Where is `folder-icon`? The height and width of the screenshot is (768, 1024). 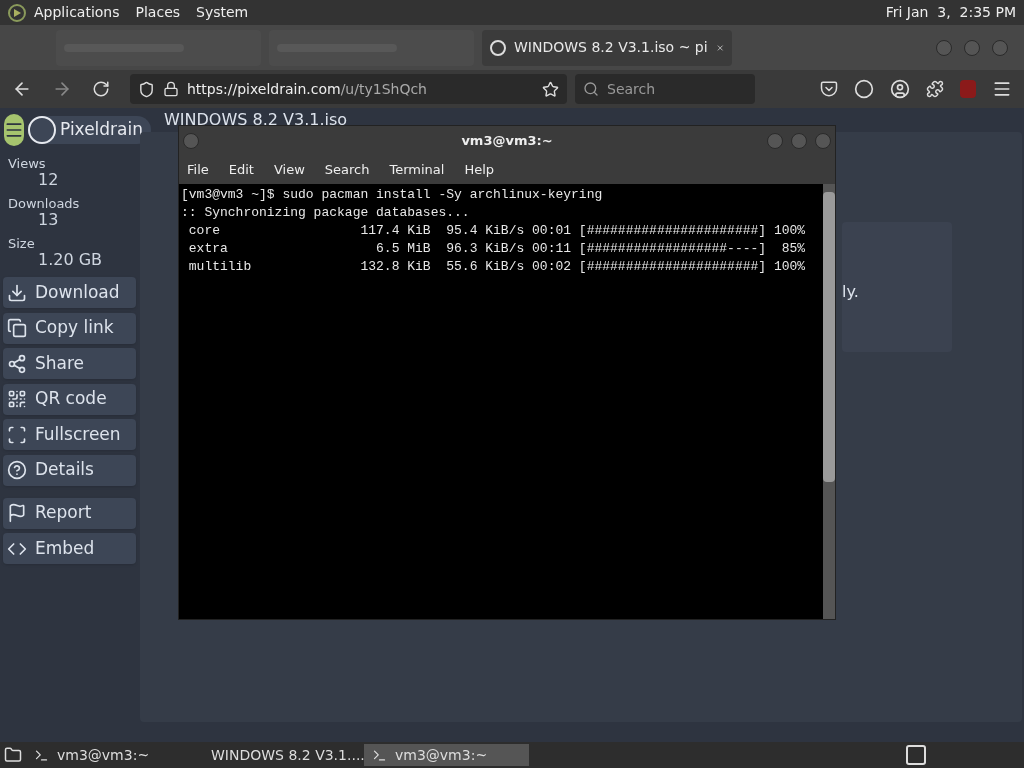 folder-icon is located at coordinates (13, 755).